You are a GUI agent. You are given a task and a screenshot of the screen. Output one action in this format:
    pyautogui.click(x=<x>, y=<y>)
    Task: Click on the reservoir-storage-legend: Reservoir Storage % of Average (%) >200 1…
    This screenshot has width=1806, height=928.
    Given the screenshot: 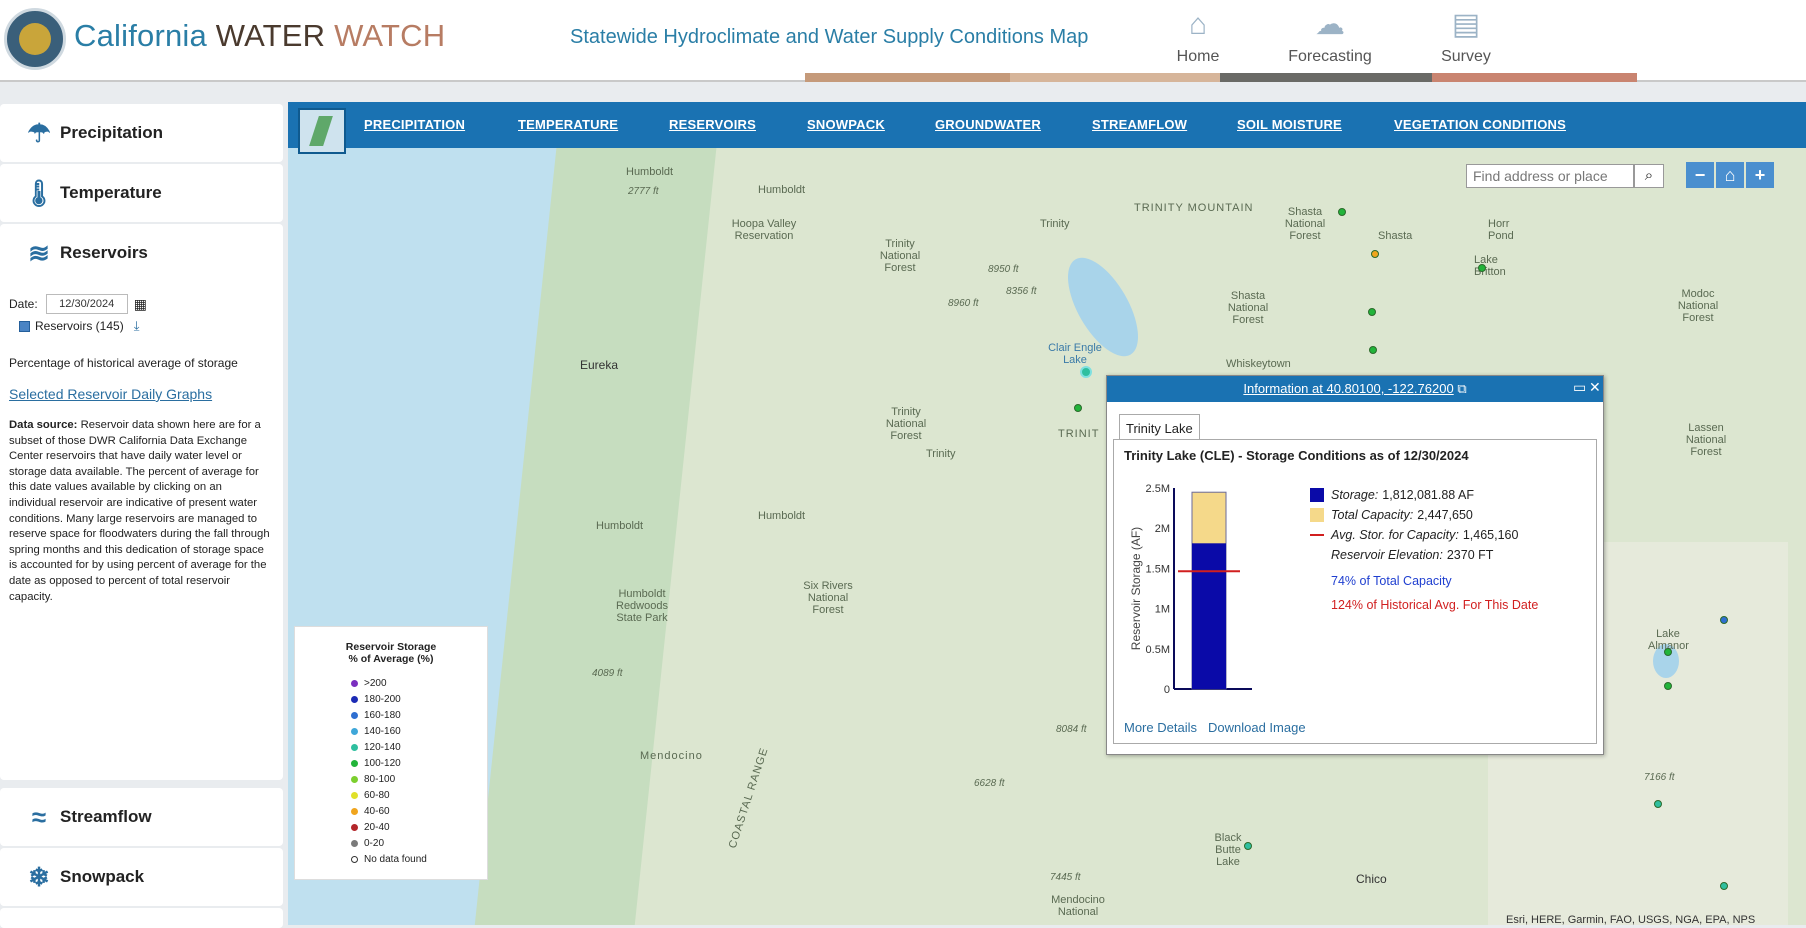 What is the action you would take?
    pyautogui.click(x=391, y=753)
    